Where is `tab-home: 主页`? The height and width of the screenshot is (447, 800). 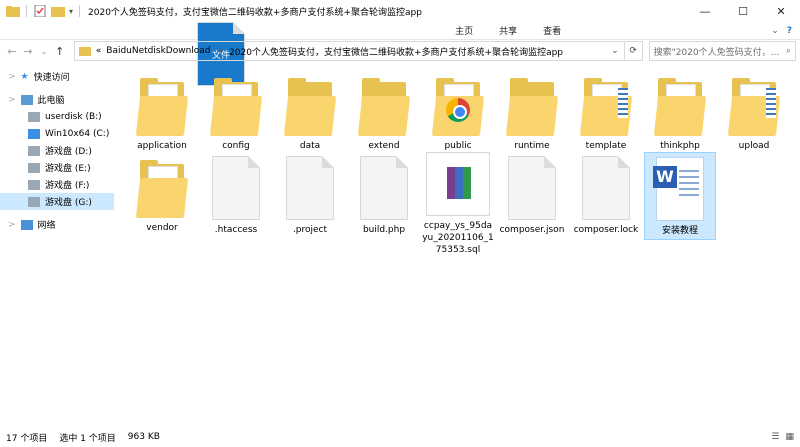 tab-home: 主页 is located at coordinates (464, 30).